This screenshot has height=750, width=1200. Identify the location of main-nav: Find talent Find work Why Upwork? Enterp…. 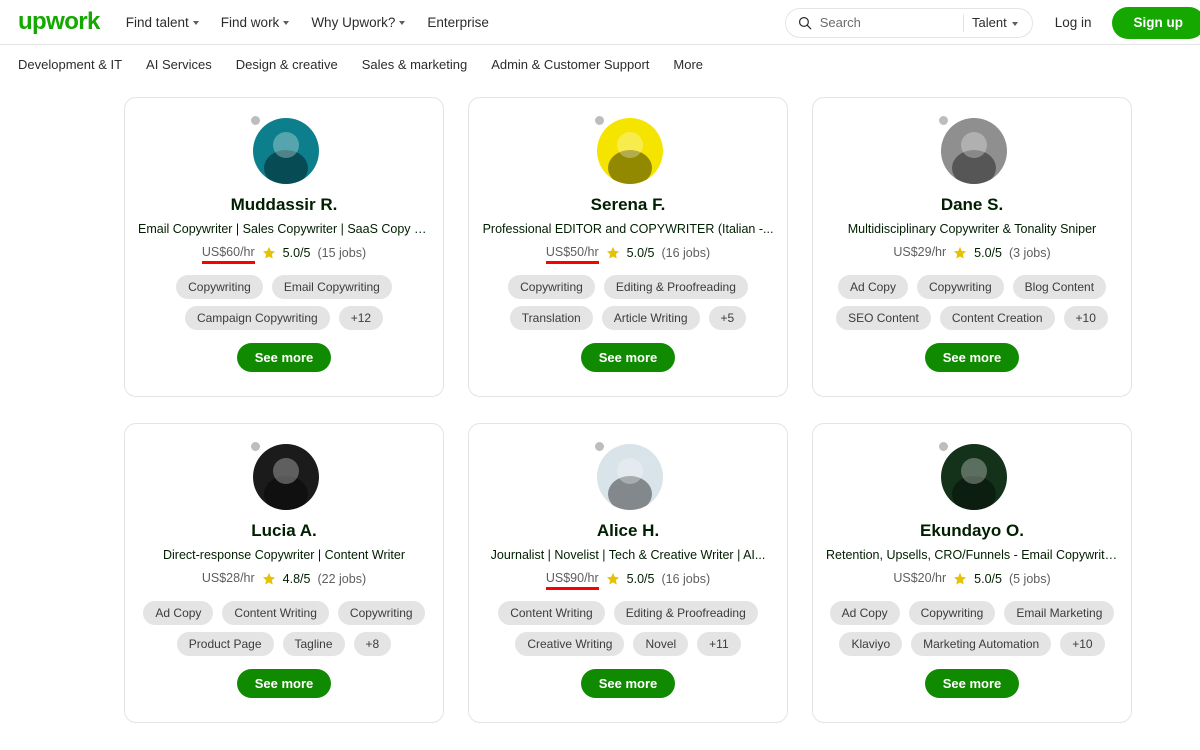
(307, 22).